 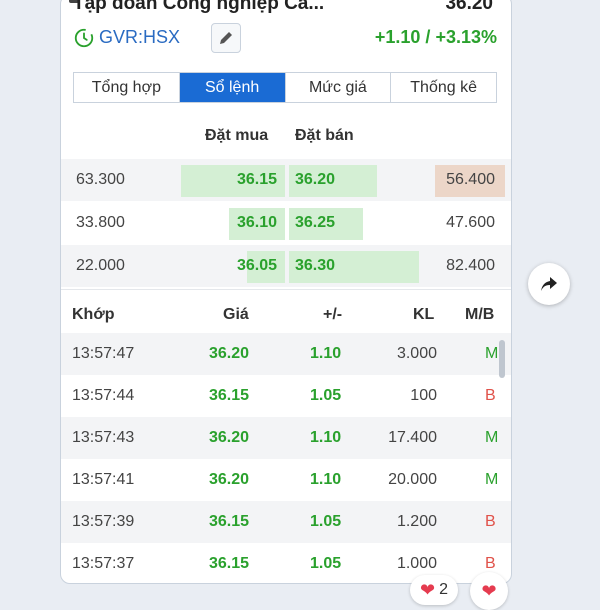 What do you see at coordinates (435, 37) in the screenshot?
I see `price-change: +1.10 / +3.13%` at bounding box center [435, 37].